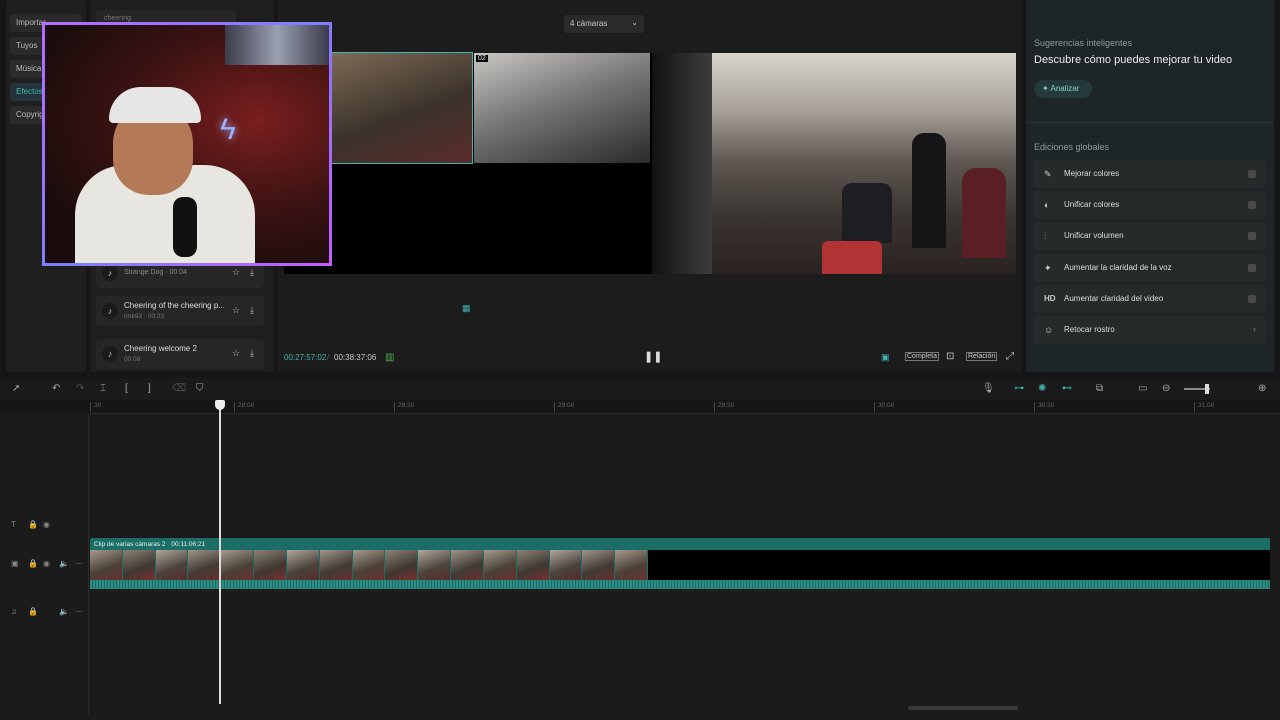 The height and width of the screenshot is (720, 1280). What do you see at coordinates (1118, 267) in the screenshot?
I see `edit-label: Aumentar la claridad de la voz` at bounding box center [1118, 267].